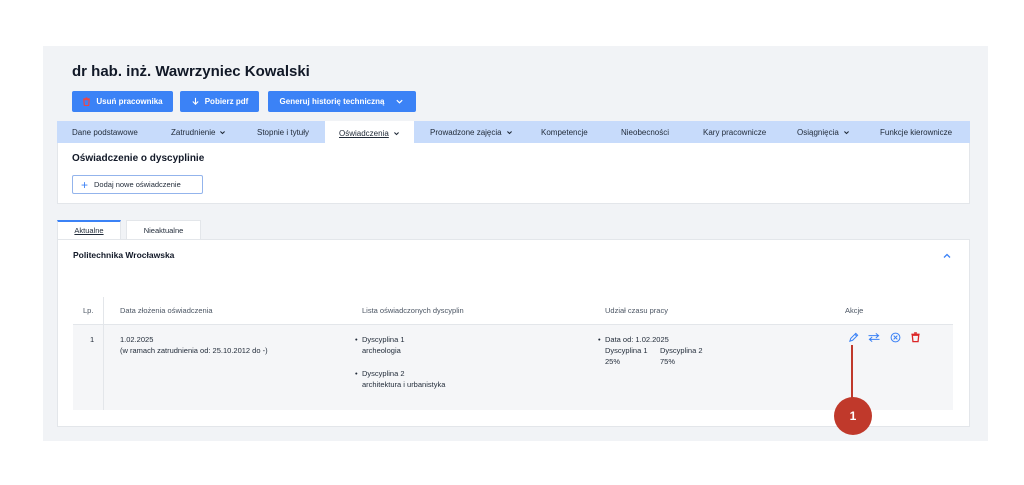  I want to click on share-col1-label: Dyscyplina 1, so click(626, 350).